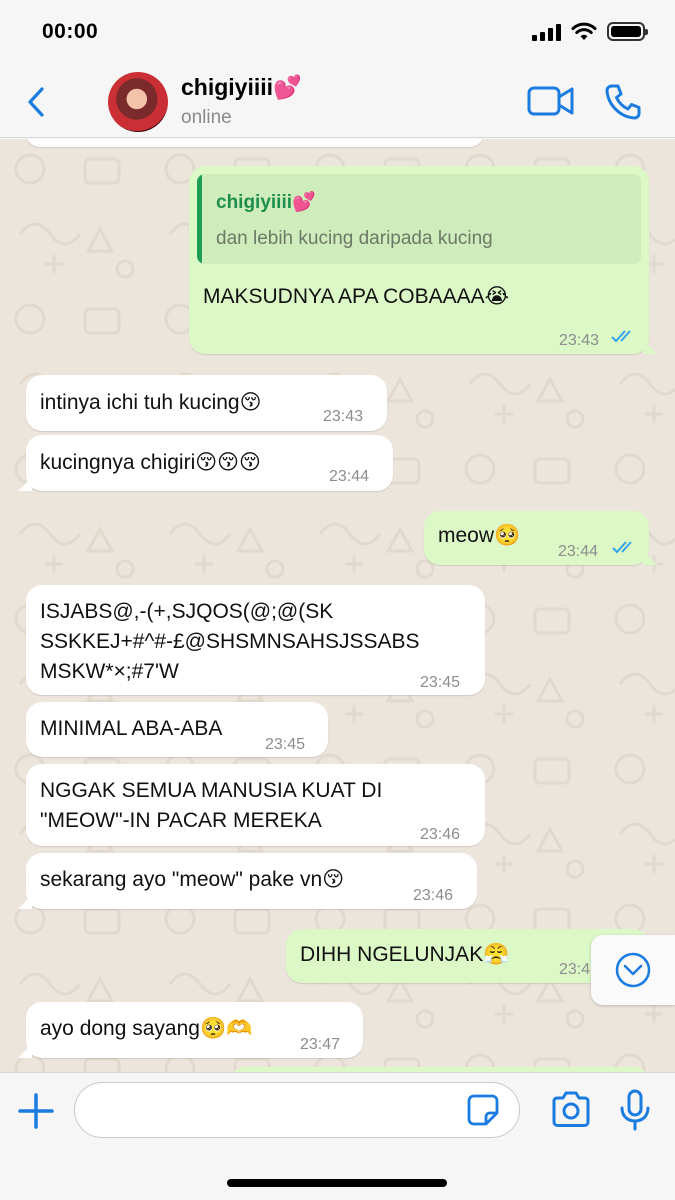  I want to click on message-text-line: NGGAK SEMUA MANUSIA KUAT DI, so click(211, 790).